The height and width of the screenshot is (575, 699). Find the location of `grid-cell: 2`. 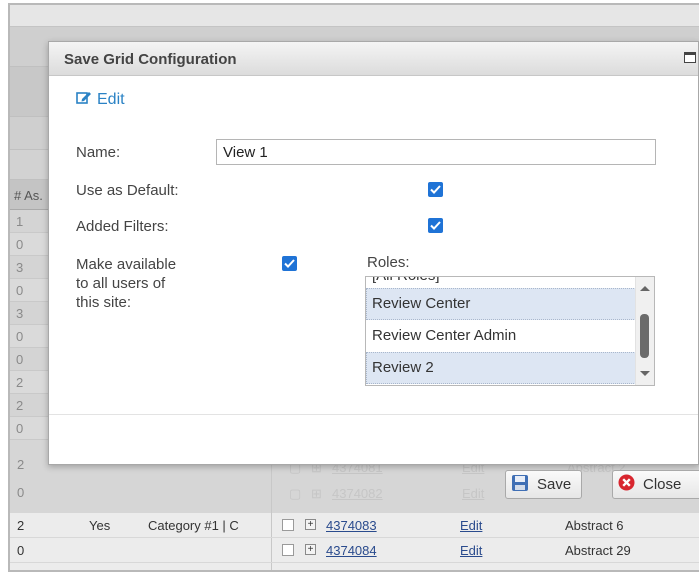

grid-cell: 2 is located at coordinates (21, 464).